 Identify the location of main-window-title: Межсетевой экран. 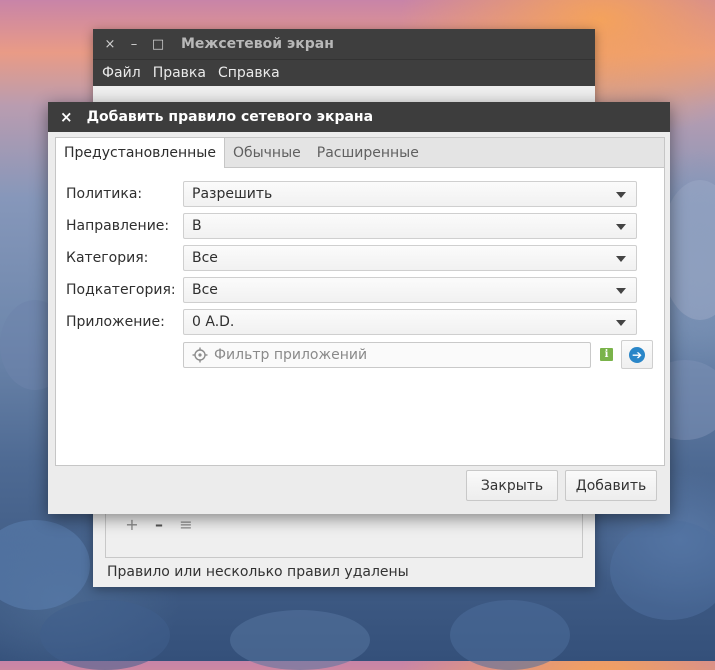
(257, 44).